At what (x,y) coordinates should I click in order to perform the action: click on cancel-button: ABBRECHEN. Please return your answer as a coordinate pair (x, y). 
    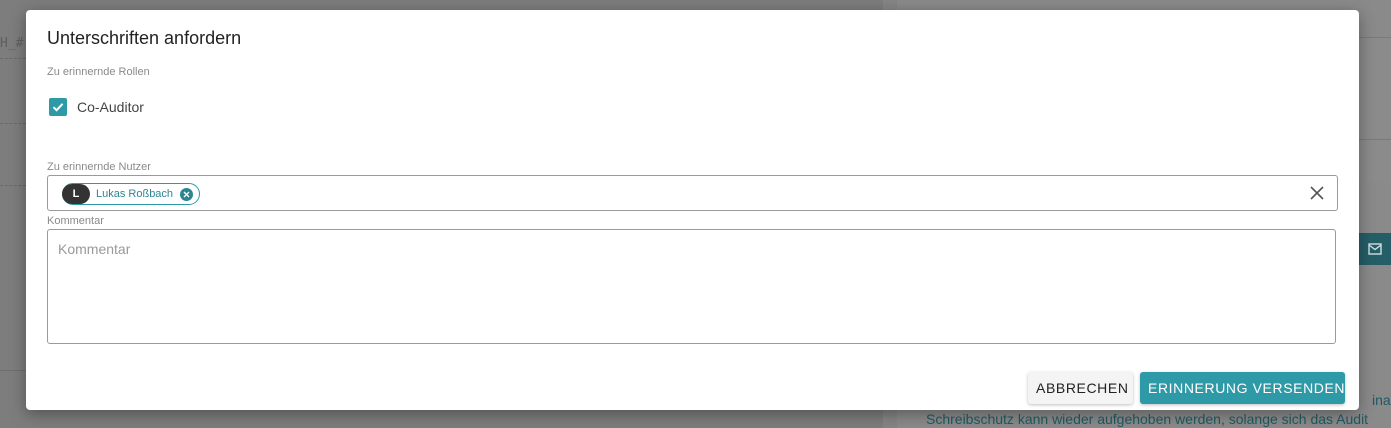
    Looking at the image, I should click on (1080, 388).